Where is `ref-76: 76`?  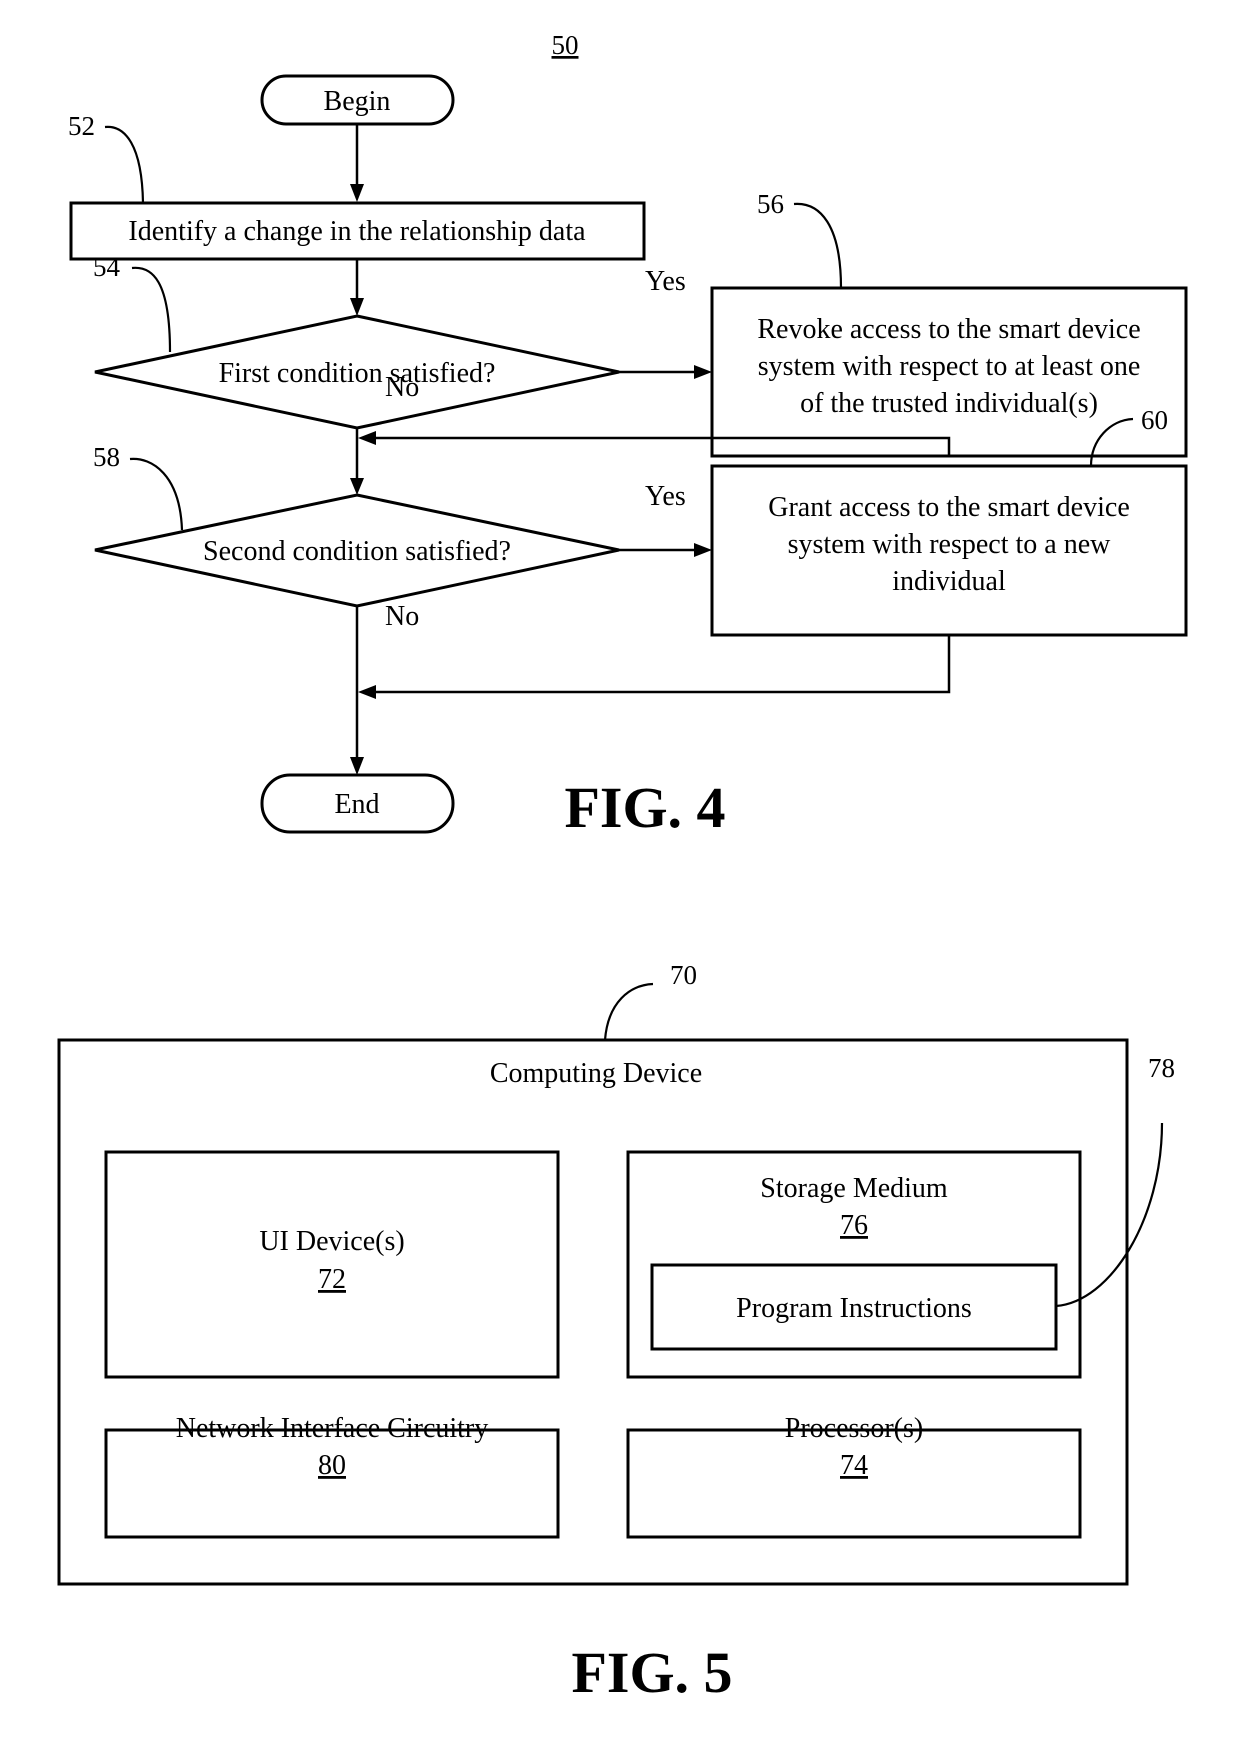 ref-76: 76 is located at coordinates (854, 1225).